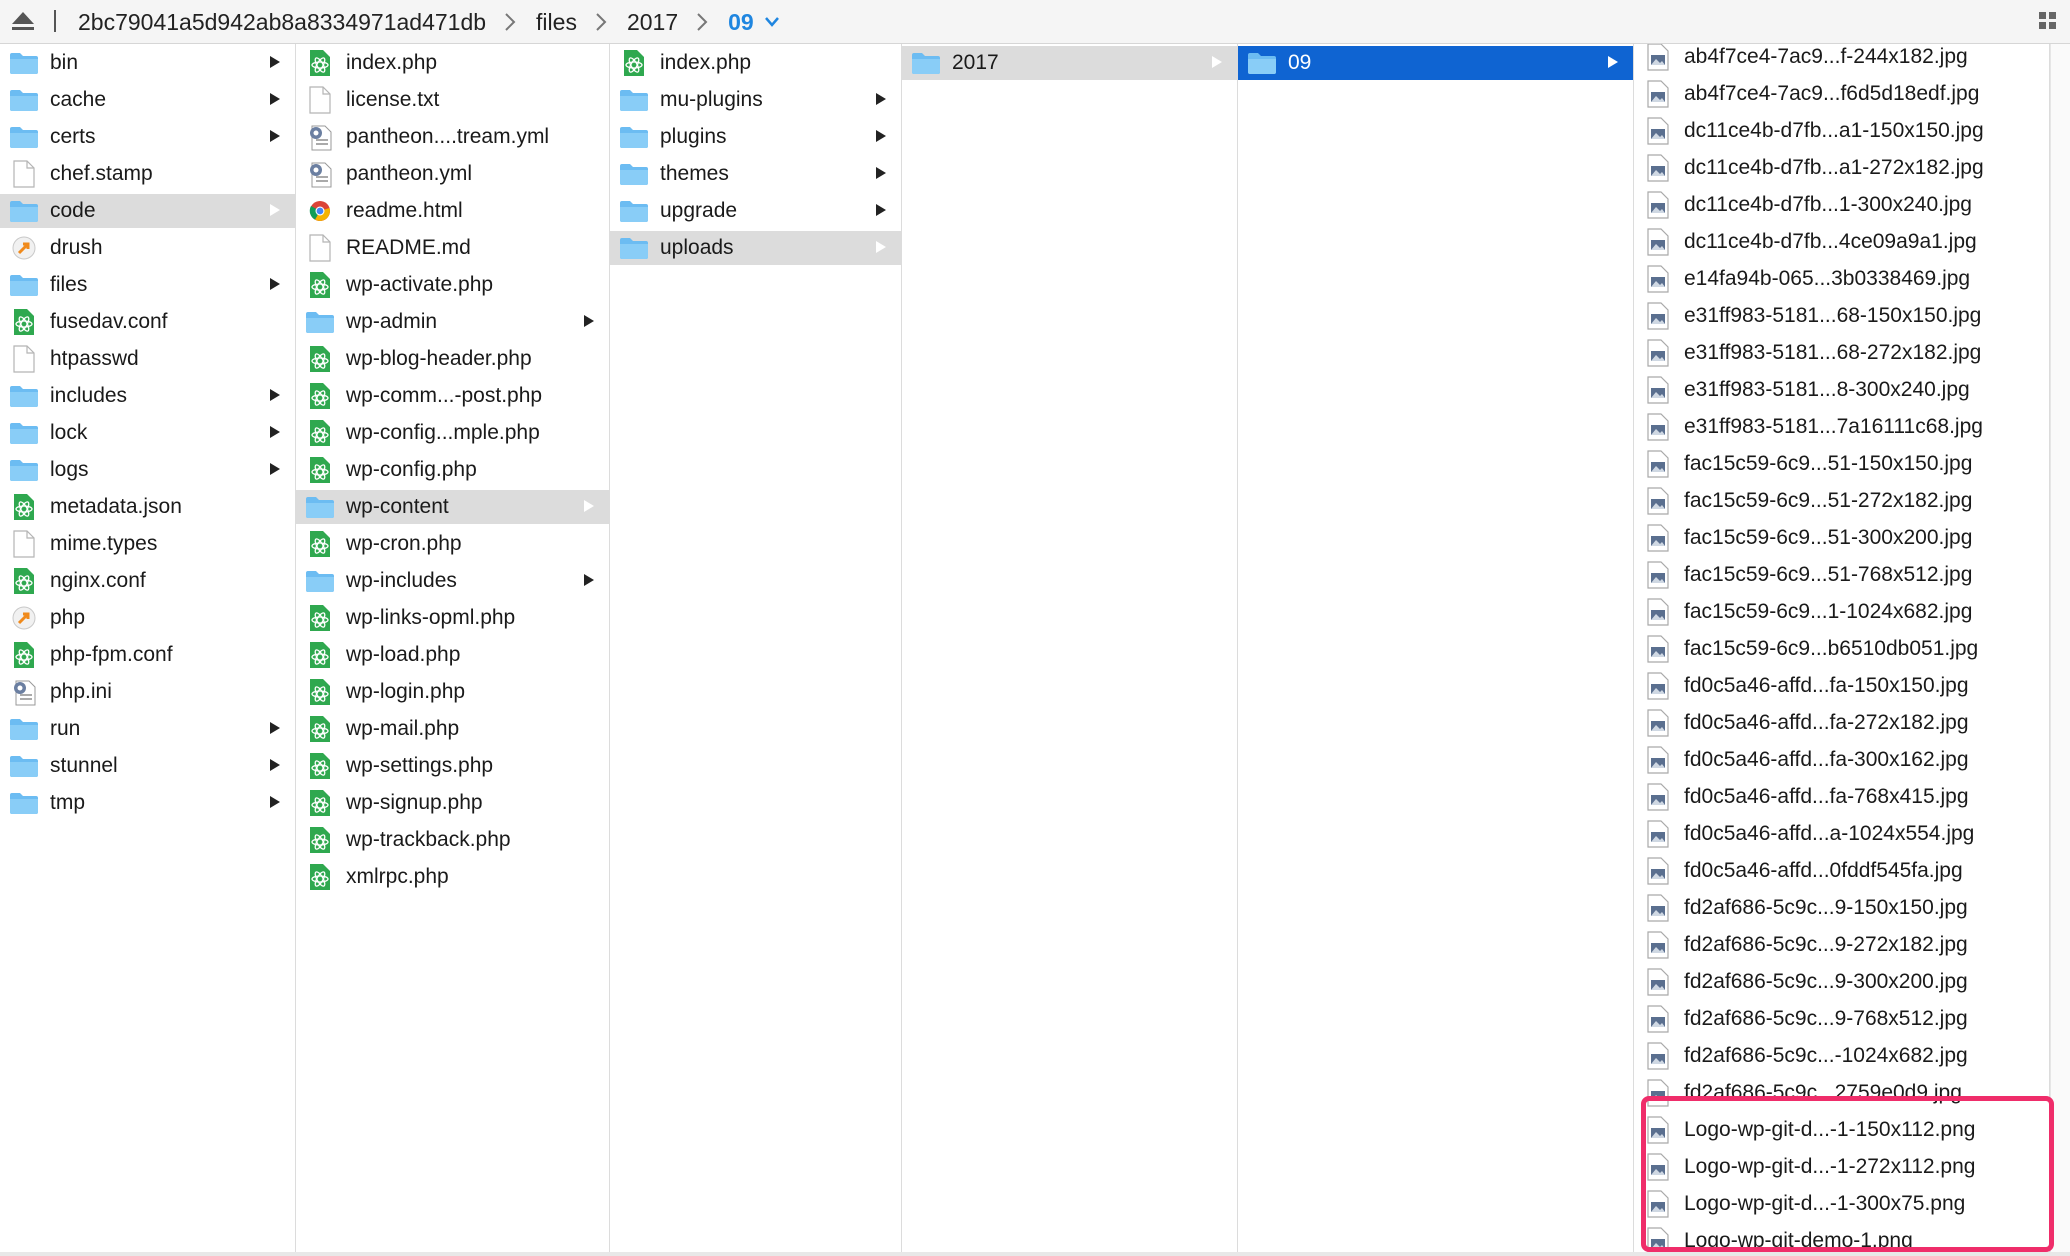 The height and width of the screenshot is (1256, 2070). What do you see at coordinates (452, 877) in the screenshot?
I see `list-item: xmlrpc.php` at bounding box center [452, 877].